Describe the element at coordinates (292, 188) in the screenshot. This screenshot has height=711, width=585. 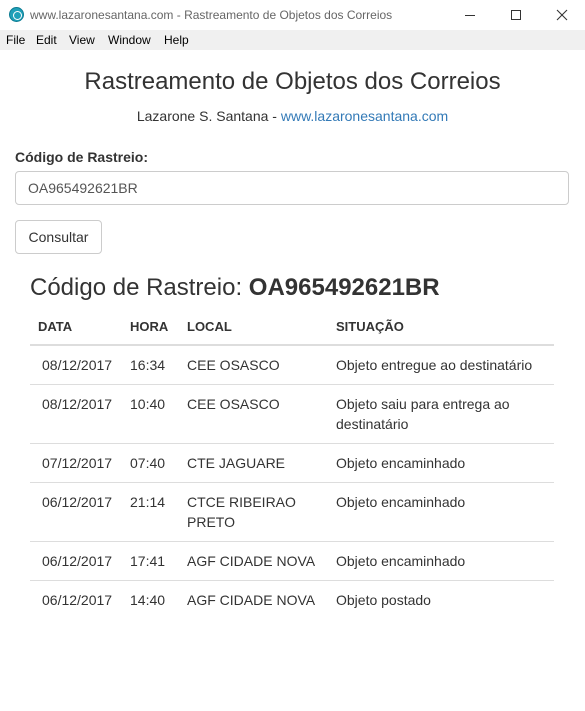
I see `tracking-code-input` at that location.